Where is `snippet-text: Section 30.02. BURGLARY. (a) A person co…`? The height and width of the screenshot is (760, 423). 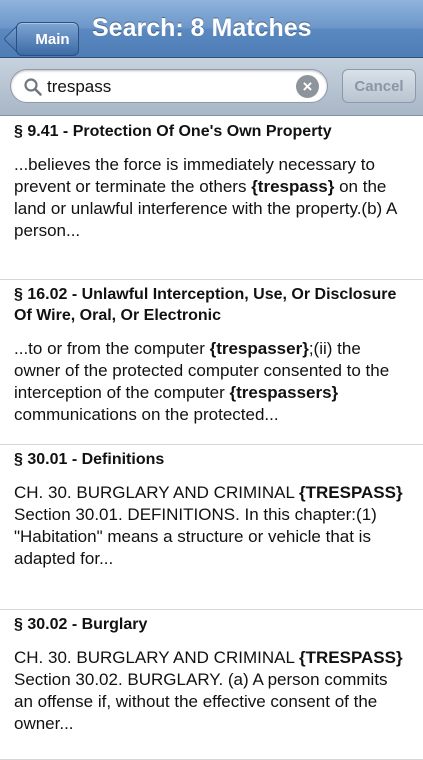 snippet-text: Section 30.02. BURGLARY. (a) A person co… is located at coordinates (201, 701).